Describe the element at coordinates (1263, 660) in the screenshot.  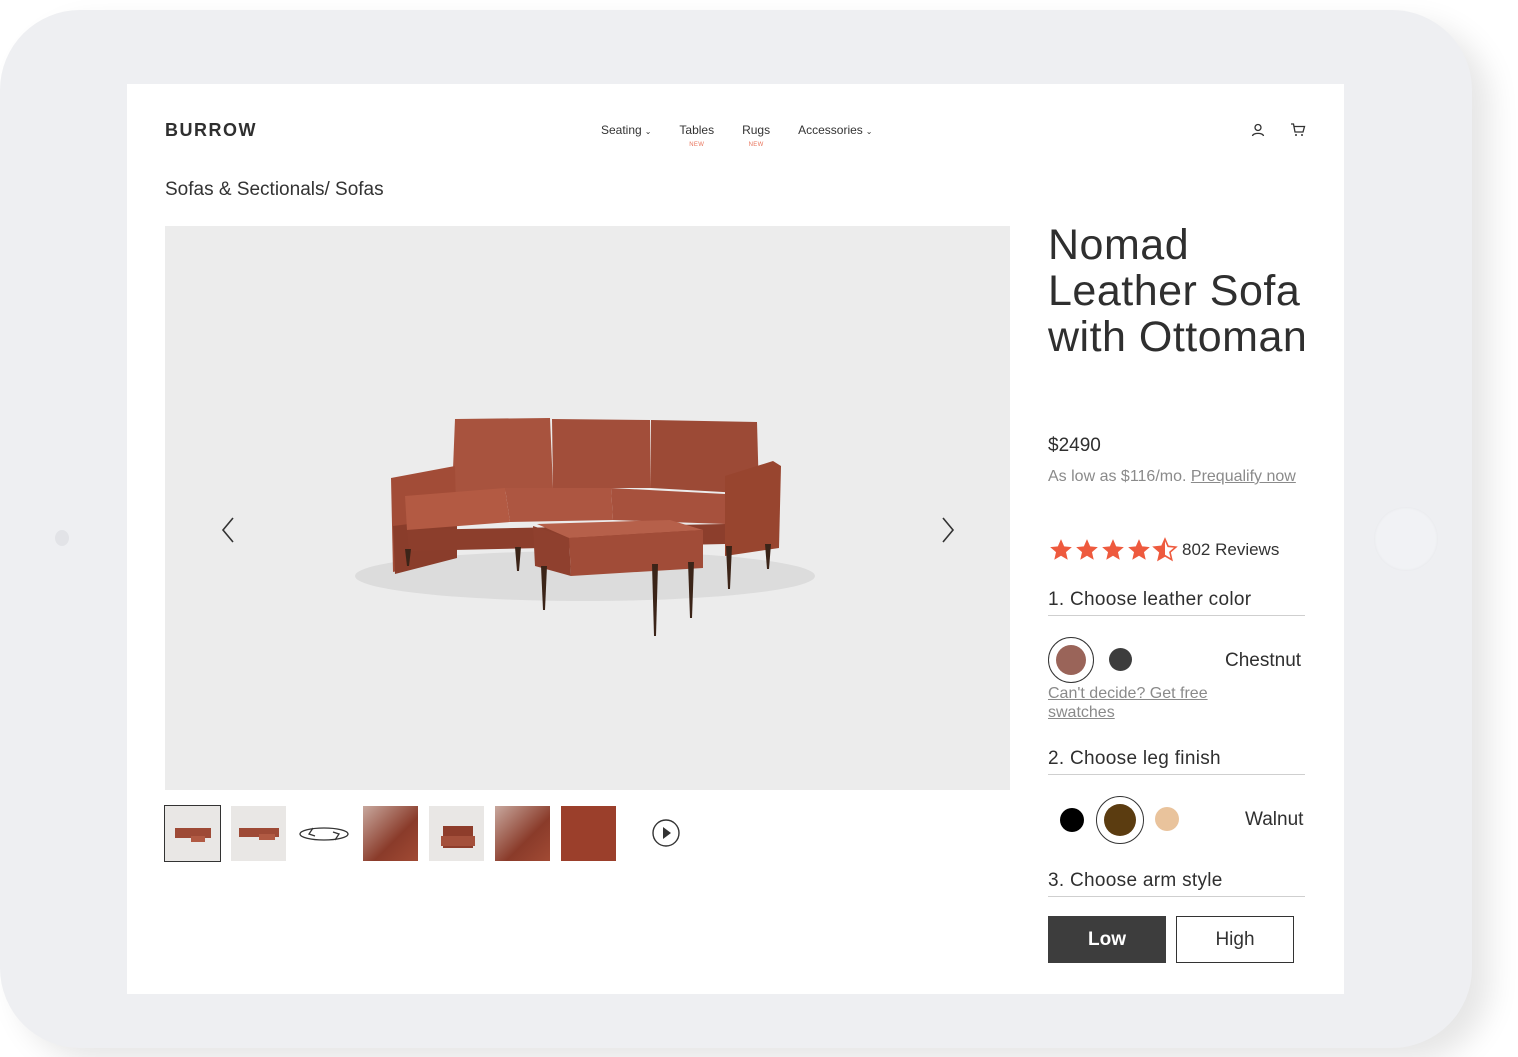
I see `selected-color-label: Chestnut` at that location.